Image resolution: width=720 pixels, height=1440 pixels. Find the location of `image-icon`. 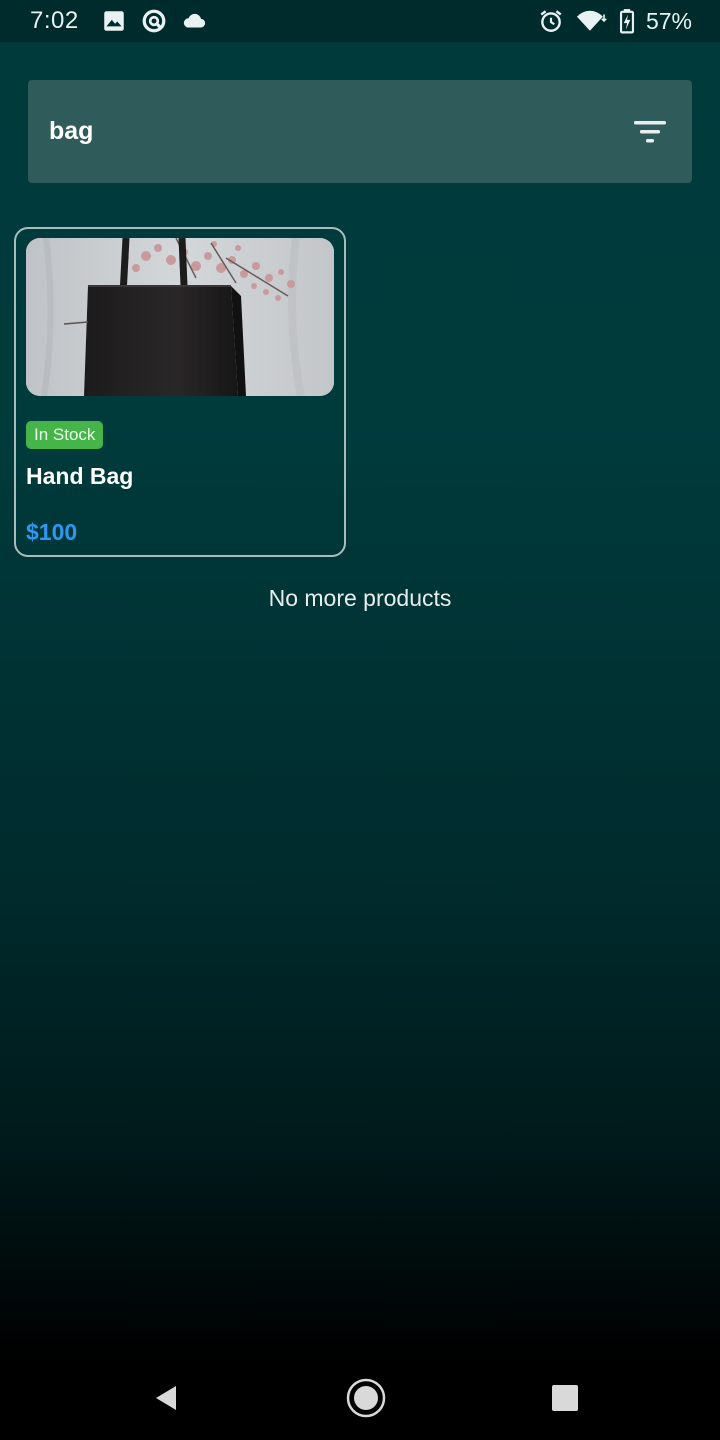

image-icon is located at coordinates (114, 21).